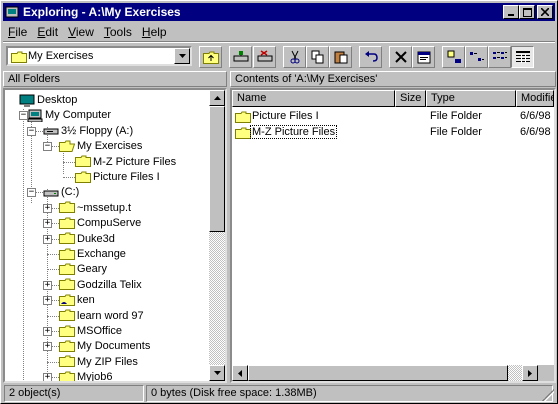 The height and width of the screenshot is (404, 558). I want to click on open-folder-icon, so click(67, 146).